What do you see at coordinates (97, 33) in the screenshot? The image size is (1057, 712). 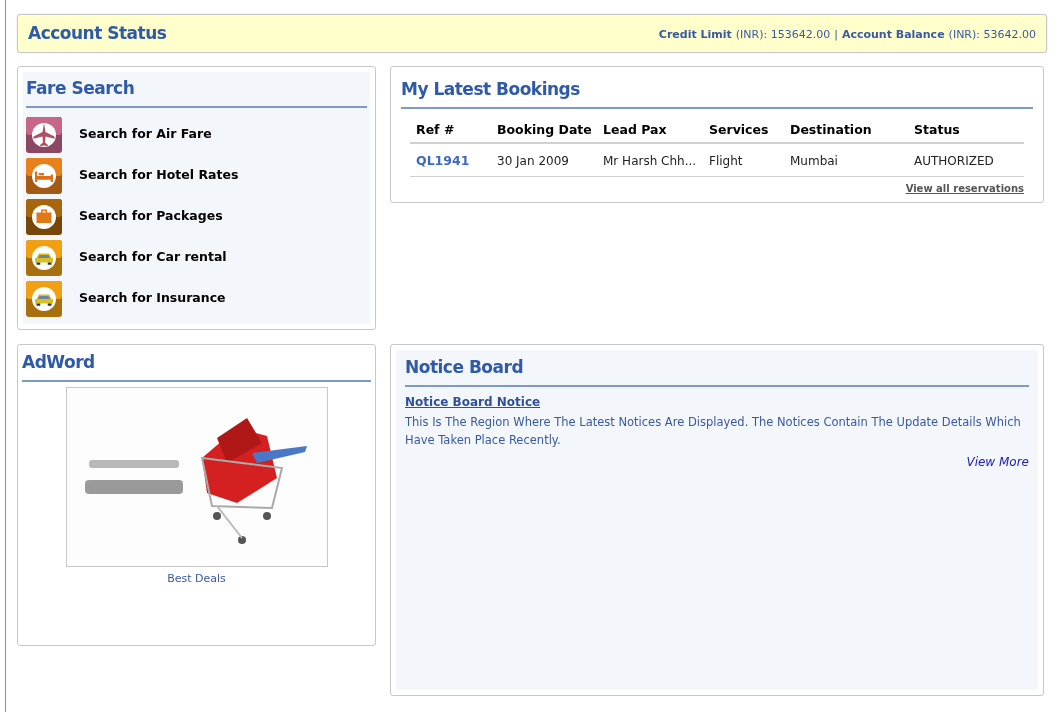 I see `panel-title: Account Status` at bounding box center [97, 33].